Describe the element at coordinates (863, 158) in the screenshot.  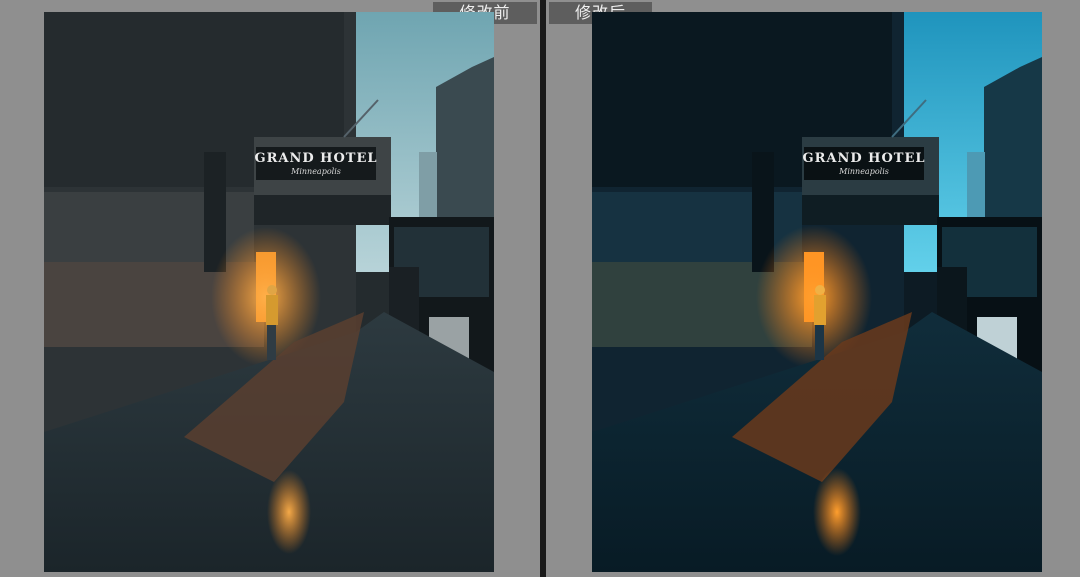
I see `after-sign-name: GRAND HOTEL` at that location.